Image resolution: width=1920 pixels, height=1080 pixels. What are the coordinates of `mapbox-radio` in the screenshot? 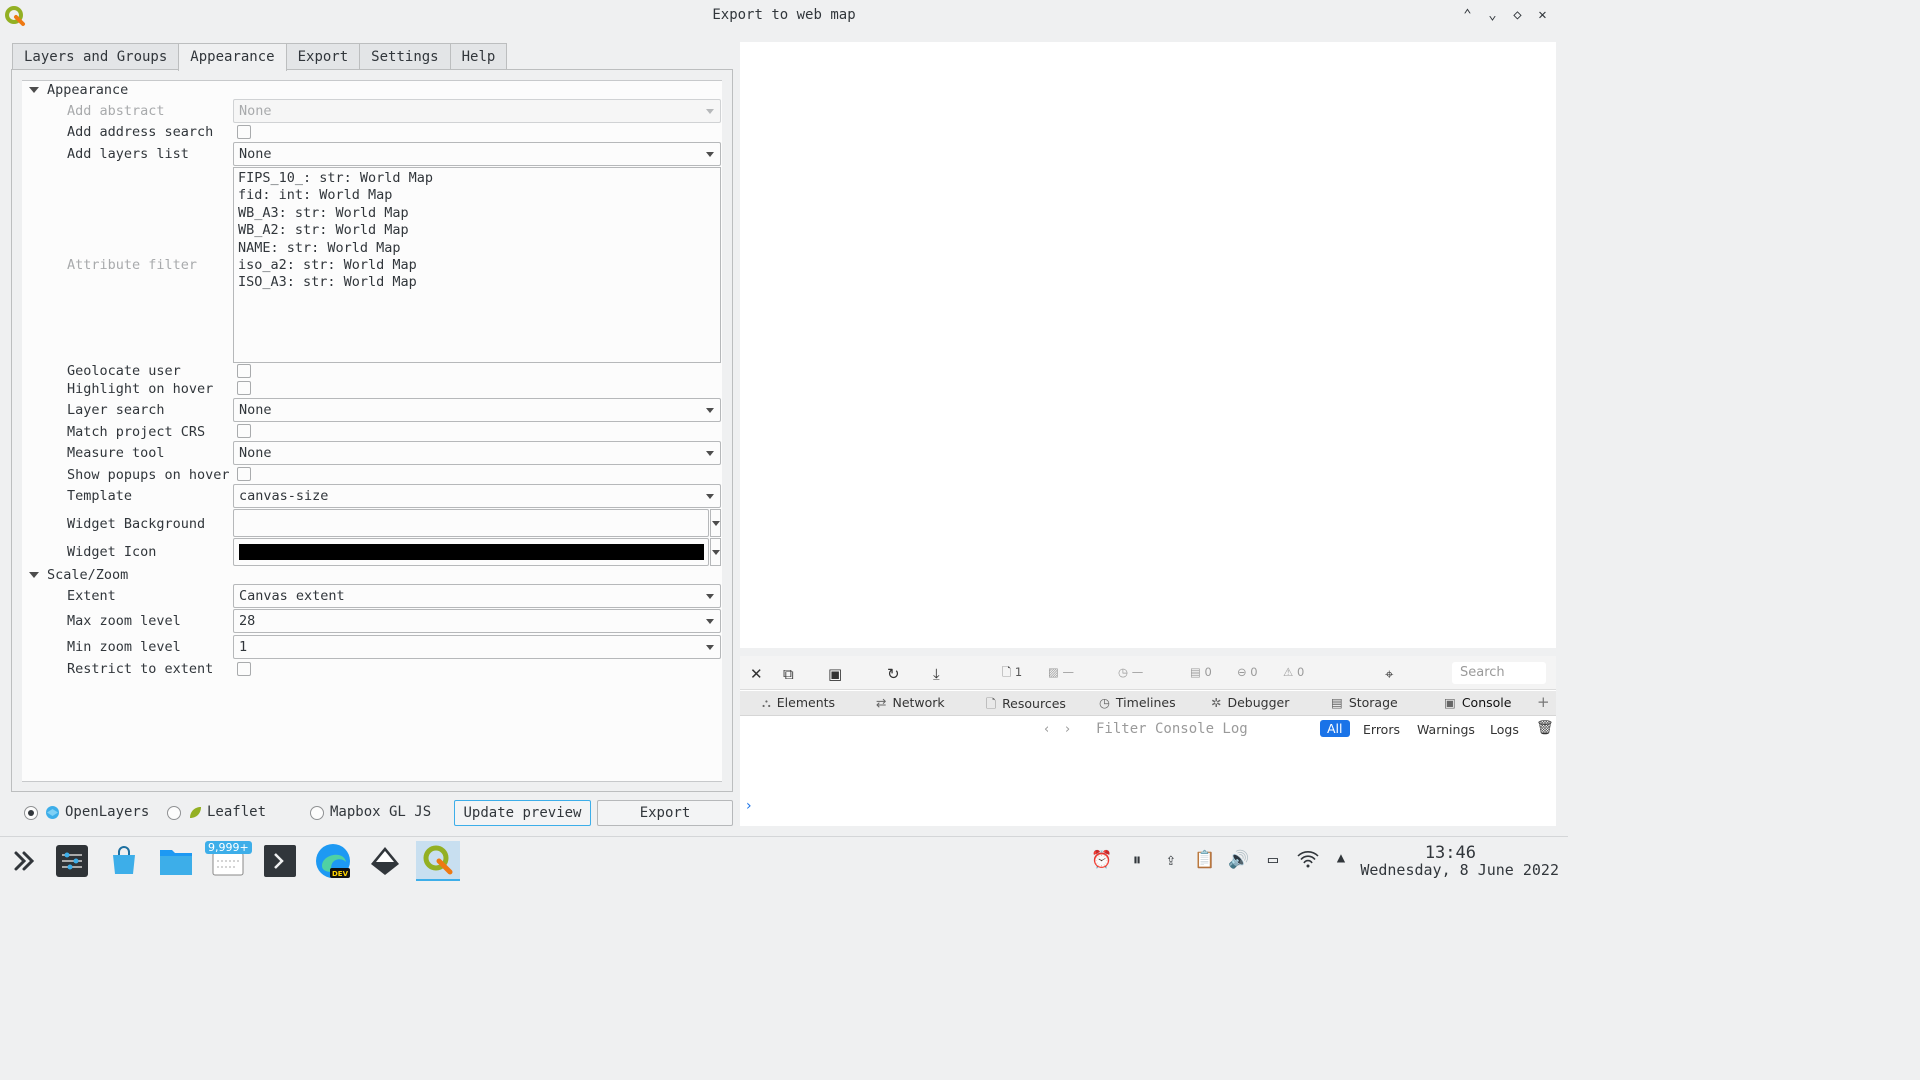 It's located at (317, 813).